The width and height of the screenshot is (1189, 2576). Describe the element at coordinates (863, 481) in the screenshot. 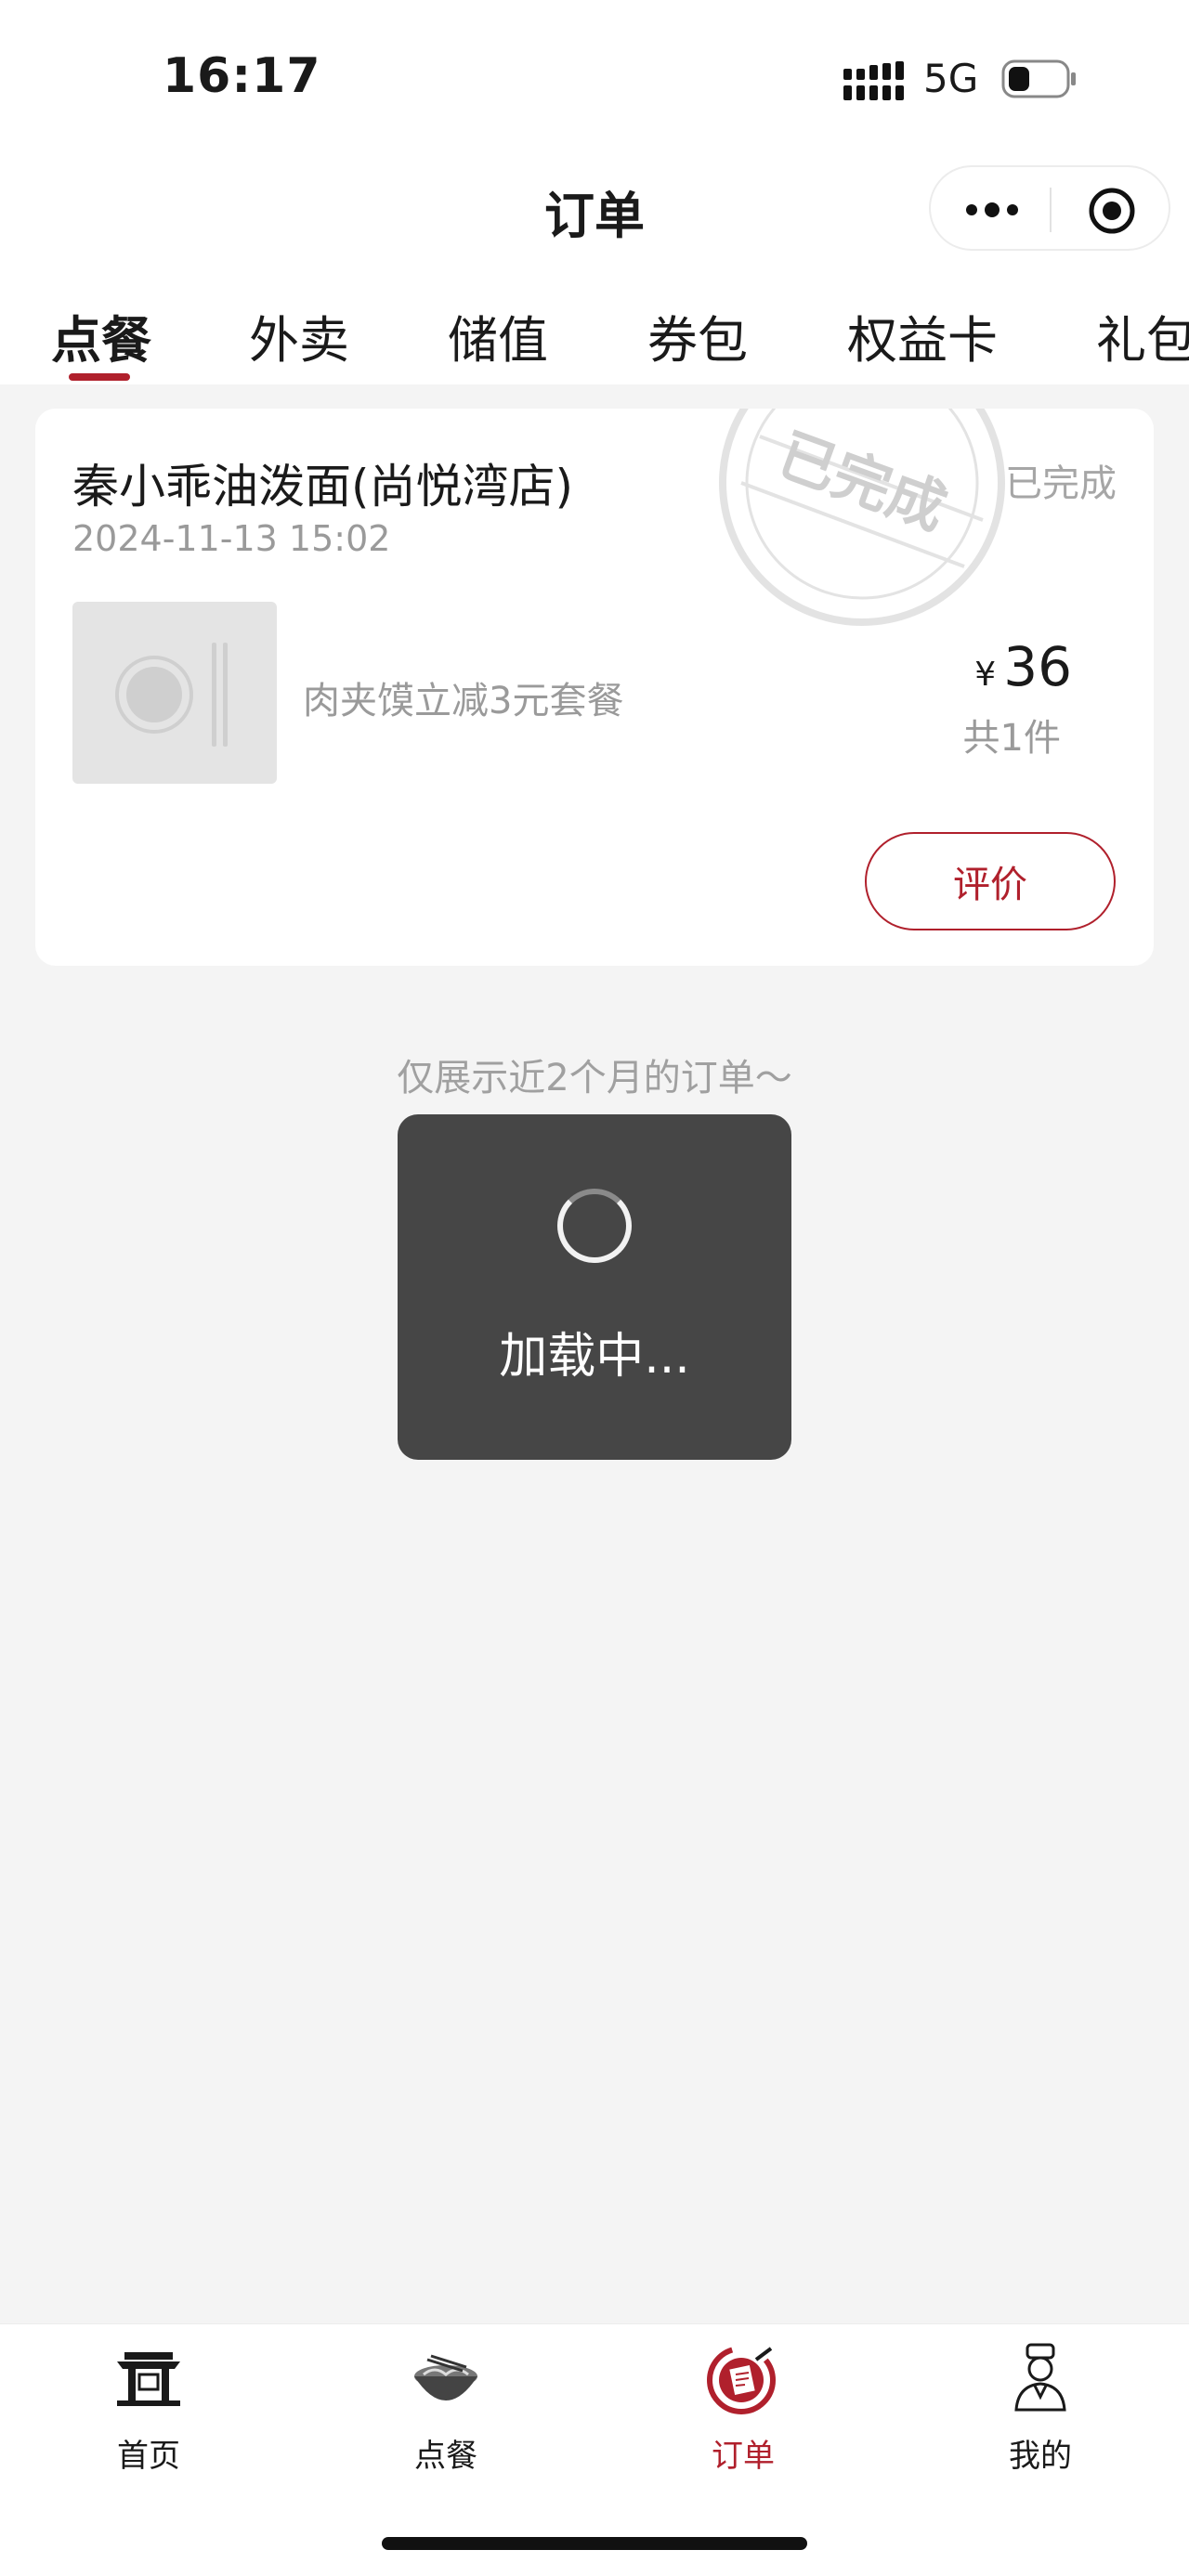

I see `stamp-text: 已完成` at that location.